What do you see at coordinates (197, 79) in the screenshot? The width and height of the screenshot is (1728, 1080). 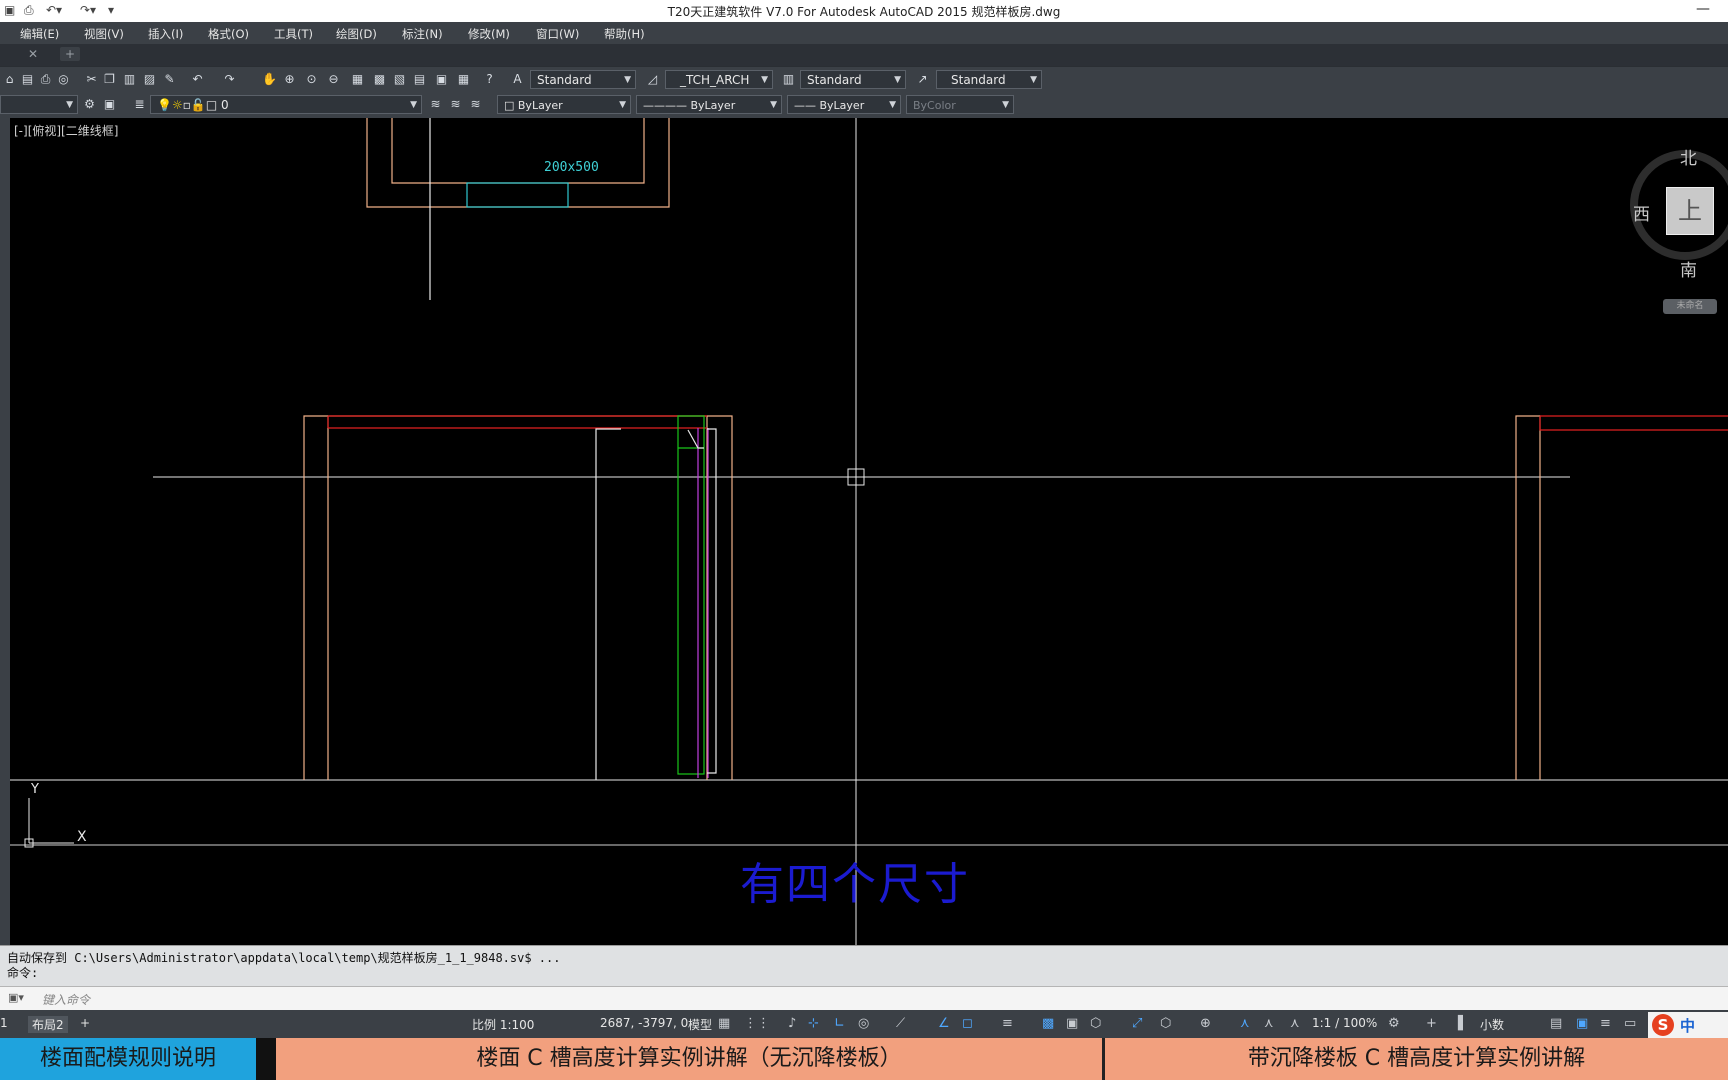 I see `undo-toolbar-icon: ↶` at bounding box center [197, 79].